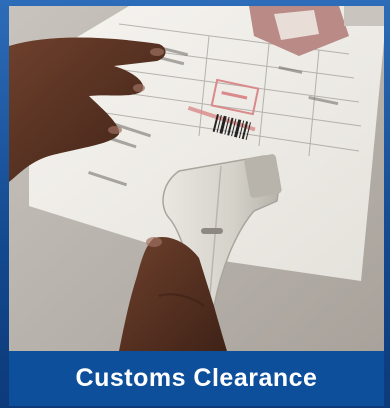 The image size is (390, 408). I want to click on right-hand-thumbnail, so click(154, 242).